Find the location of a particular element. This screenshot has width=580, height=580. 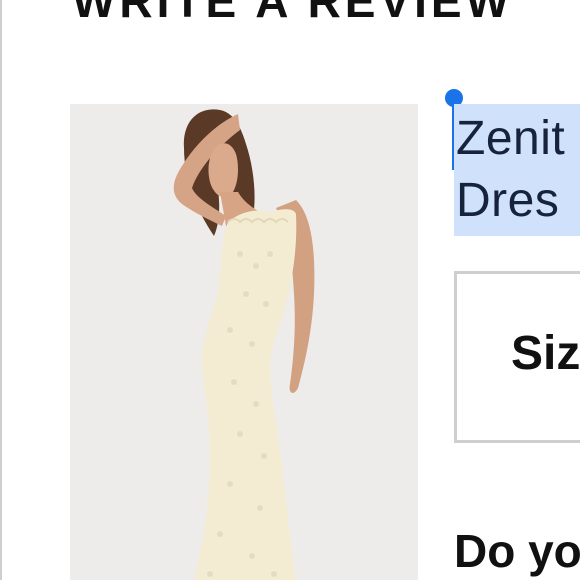

review-question-label: Do yo is located at coordinates (517, 551).